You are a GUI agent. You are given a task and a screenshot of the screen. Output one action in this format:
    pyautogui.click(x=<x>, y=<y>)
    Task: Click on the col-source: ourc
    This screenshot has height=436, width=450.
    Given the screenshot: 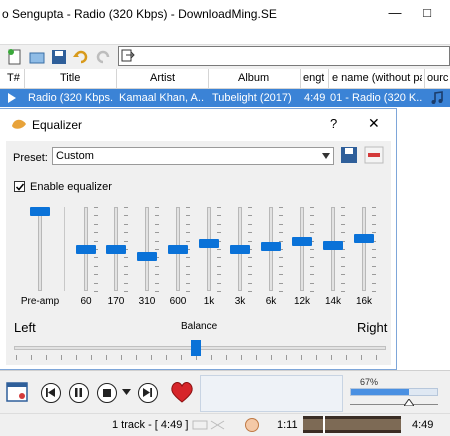 What is the action you would take?
    pyautogui.click(x=438, y=78)
    